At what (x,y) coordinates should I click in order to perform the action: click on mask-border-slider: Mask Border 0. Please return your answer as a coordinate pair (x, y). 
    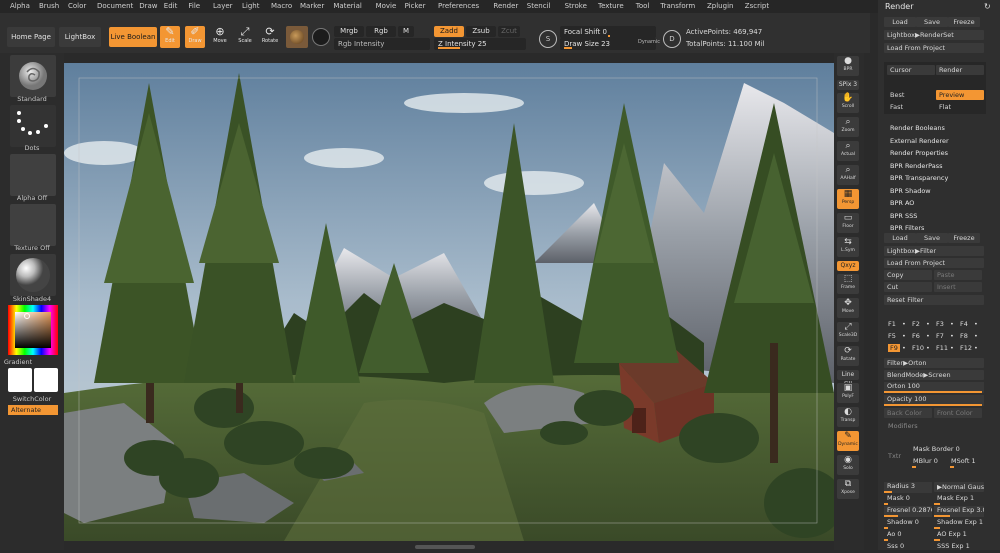
    Looking at the image, I should click on (947, 450).